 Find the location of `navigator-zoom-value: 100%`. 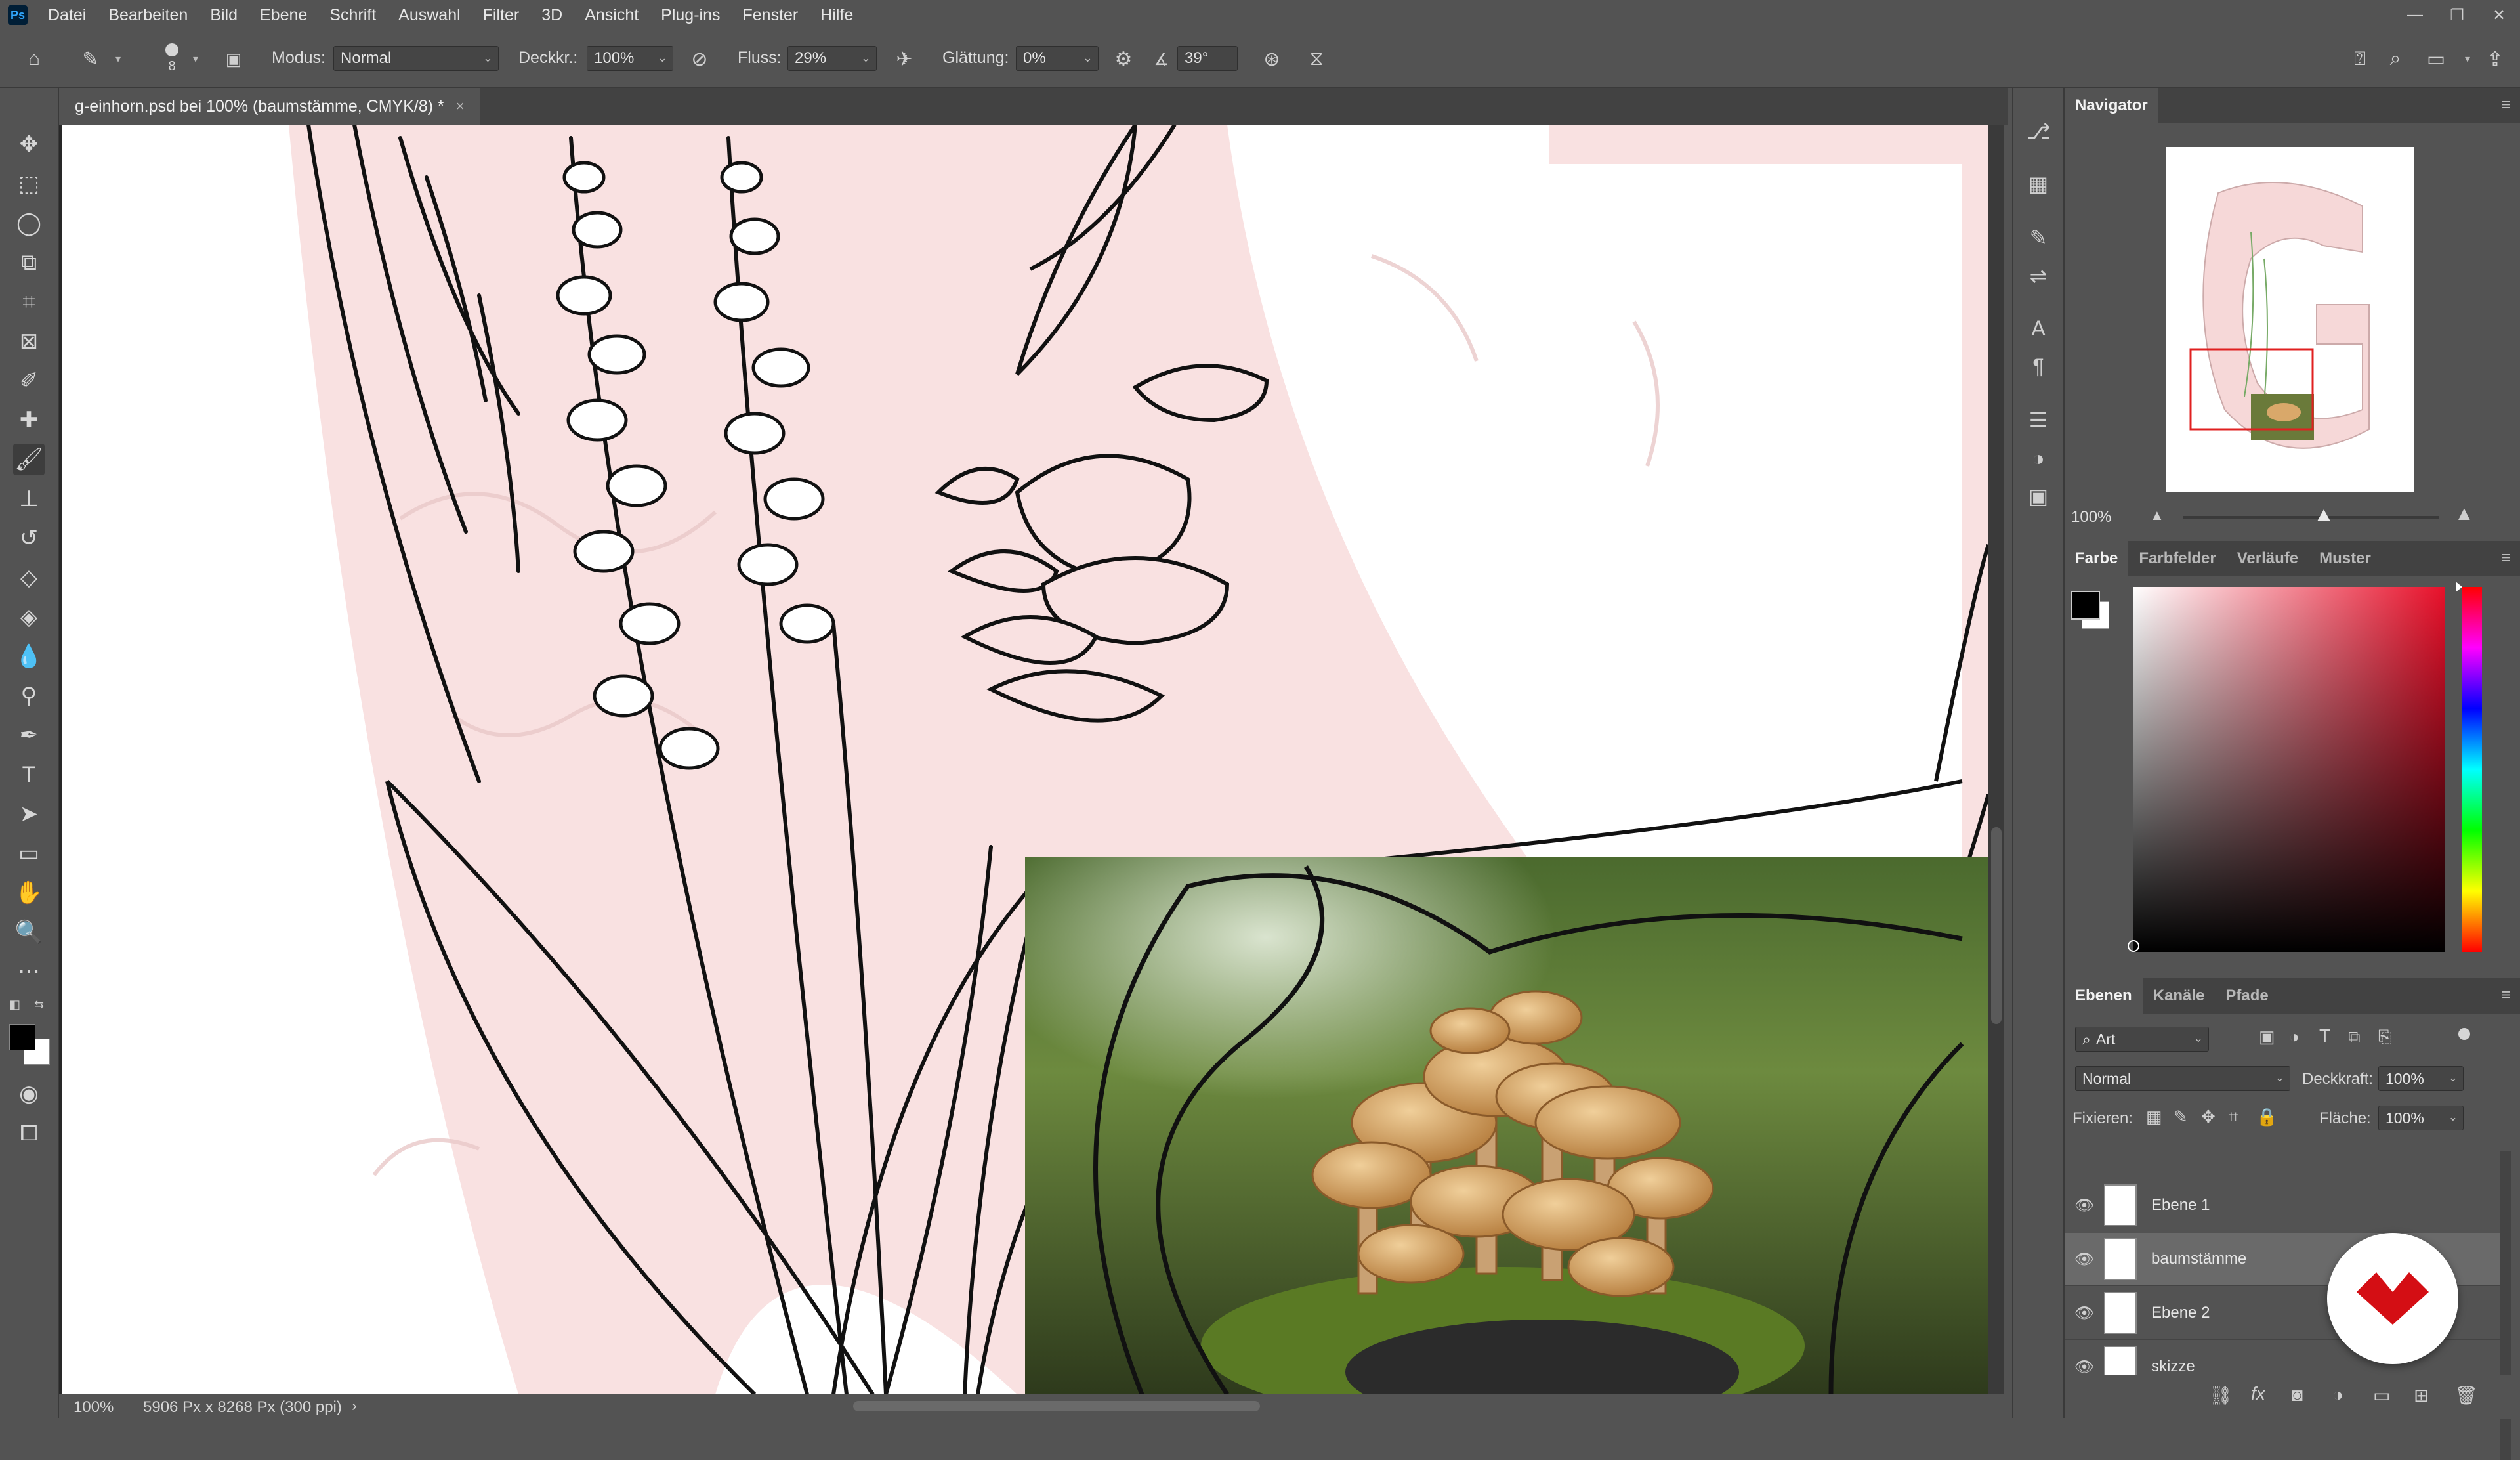

navigator-zoom-value: 100% is located at coordinates (2091, 517).